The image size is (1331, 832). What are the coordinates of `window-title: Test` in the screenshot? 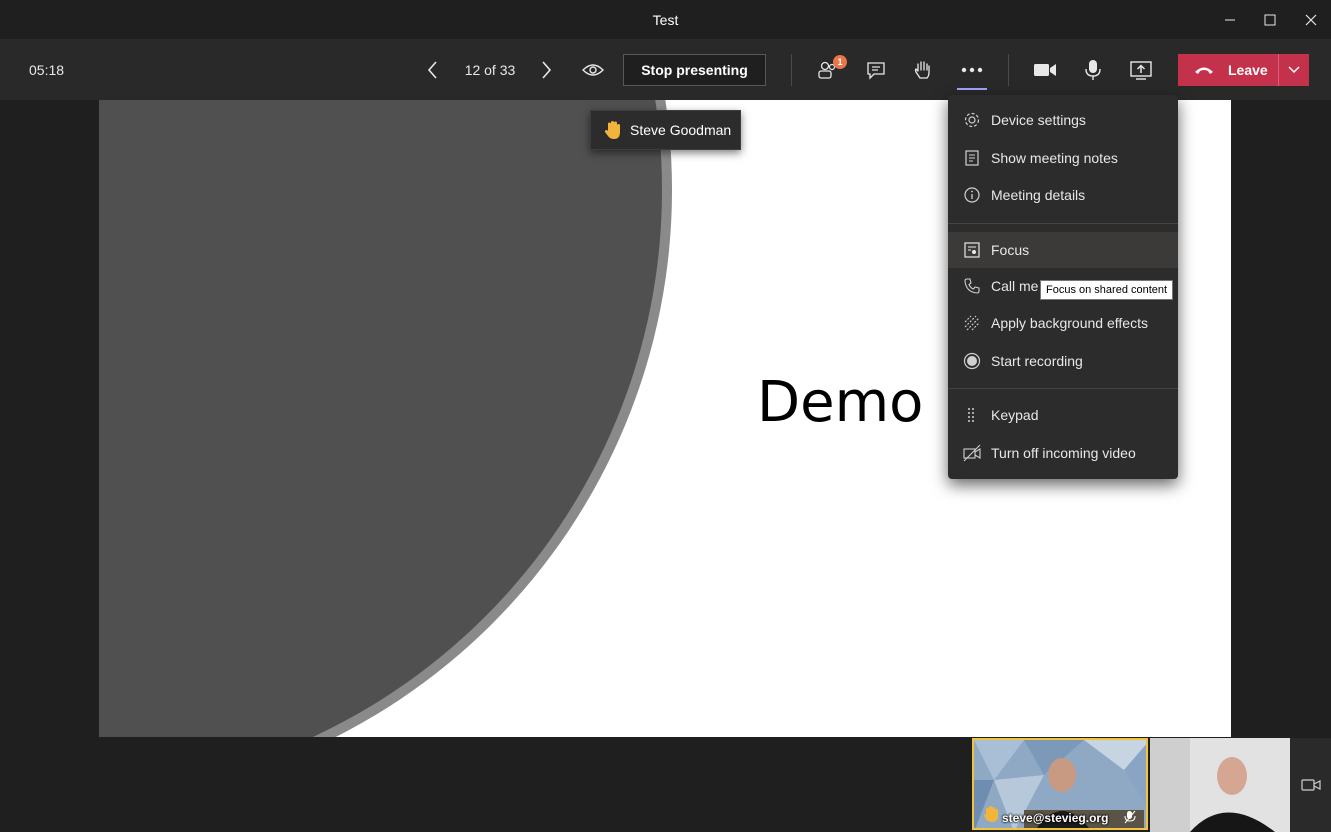 It's located at (665, 20).